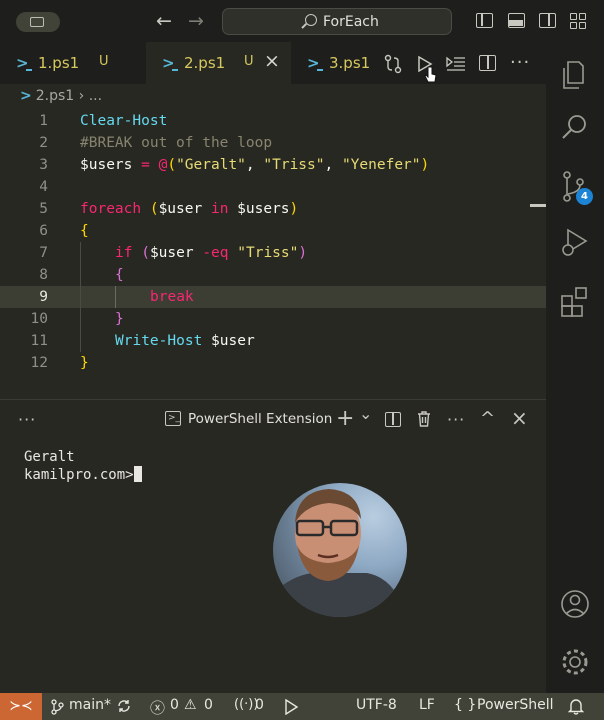 This screenshot has height=720, width=604. I want to click on code-line-12: 12 }, so click(273, 363).